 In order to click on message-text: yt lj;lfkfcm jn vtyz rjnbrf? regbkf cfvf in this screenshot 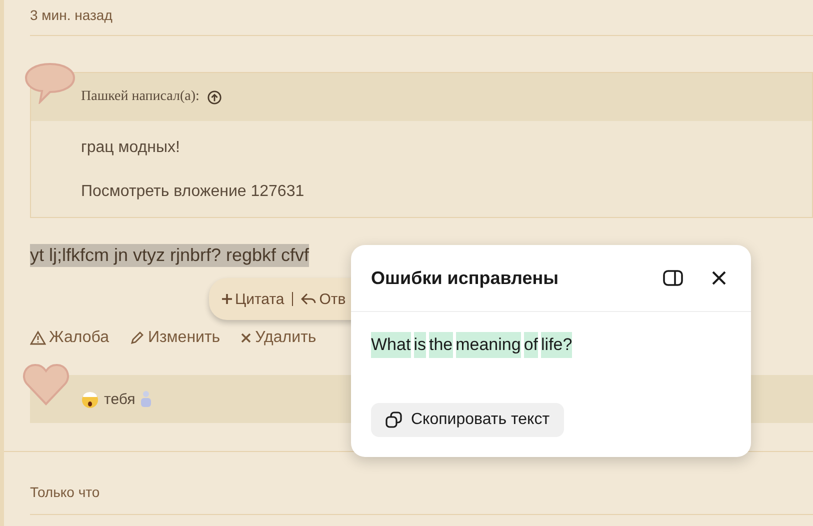, I will do `click(170, 255)`.